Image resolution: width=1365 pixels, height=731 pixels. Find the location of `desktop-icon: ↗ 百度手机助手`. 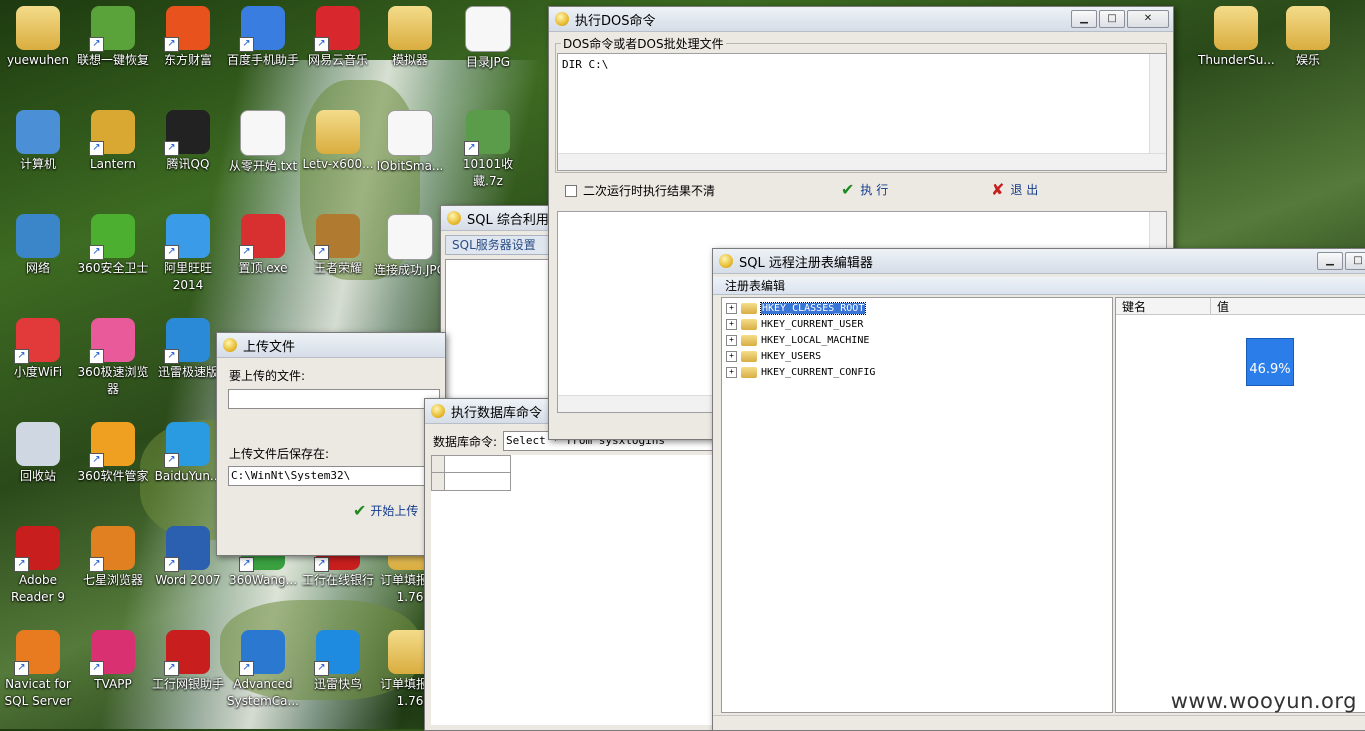

desktop-icon: ↗ 百度手机助手 is located at coordinates (263, 36).